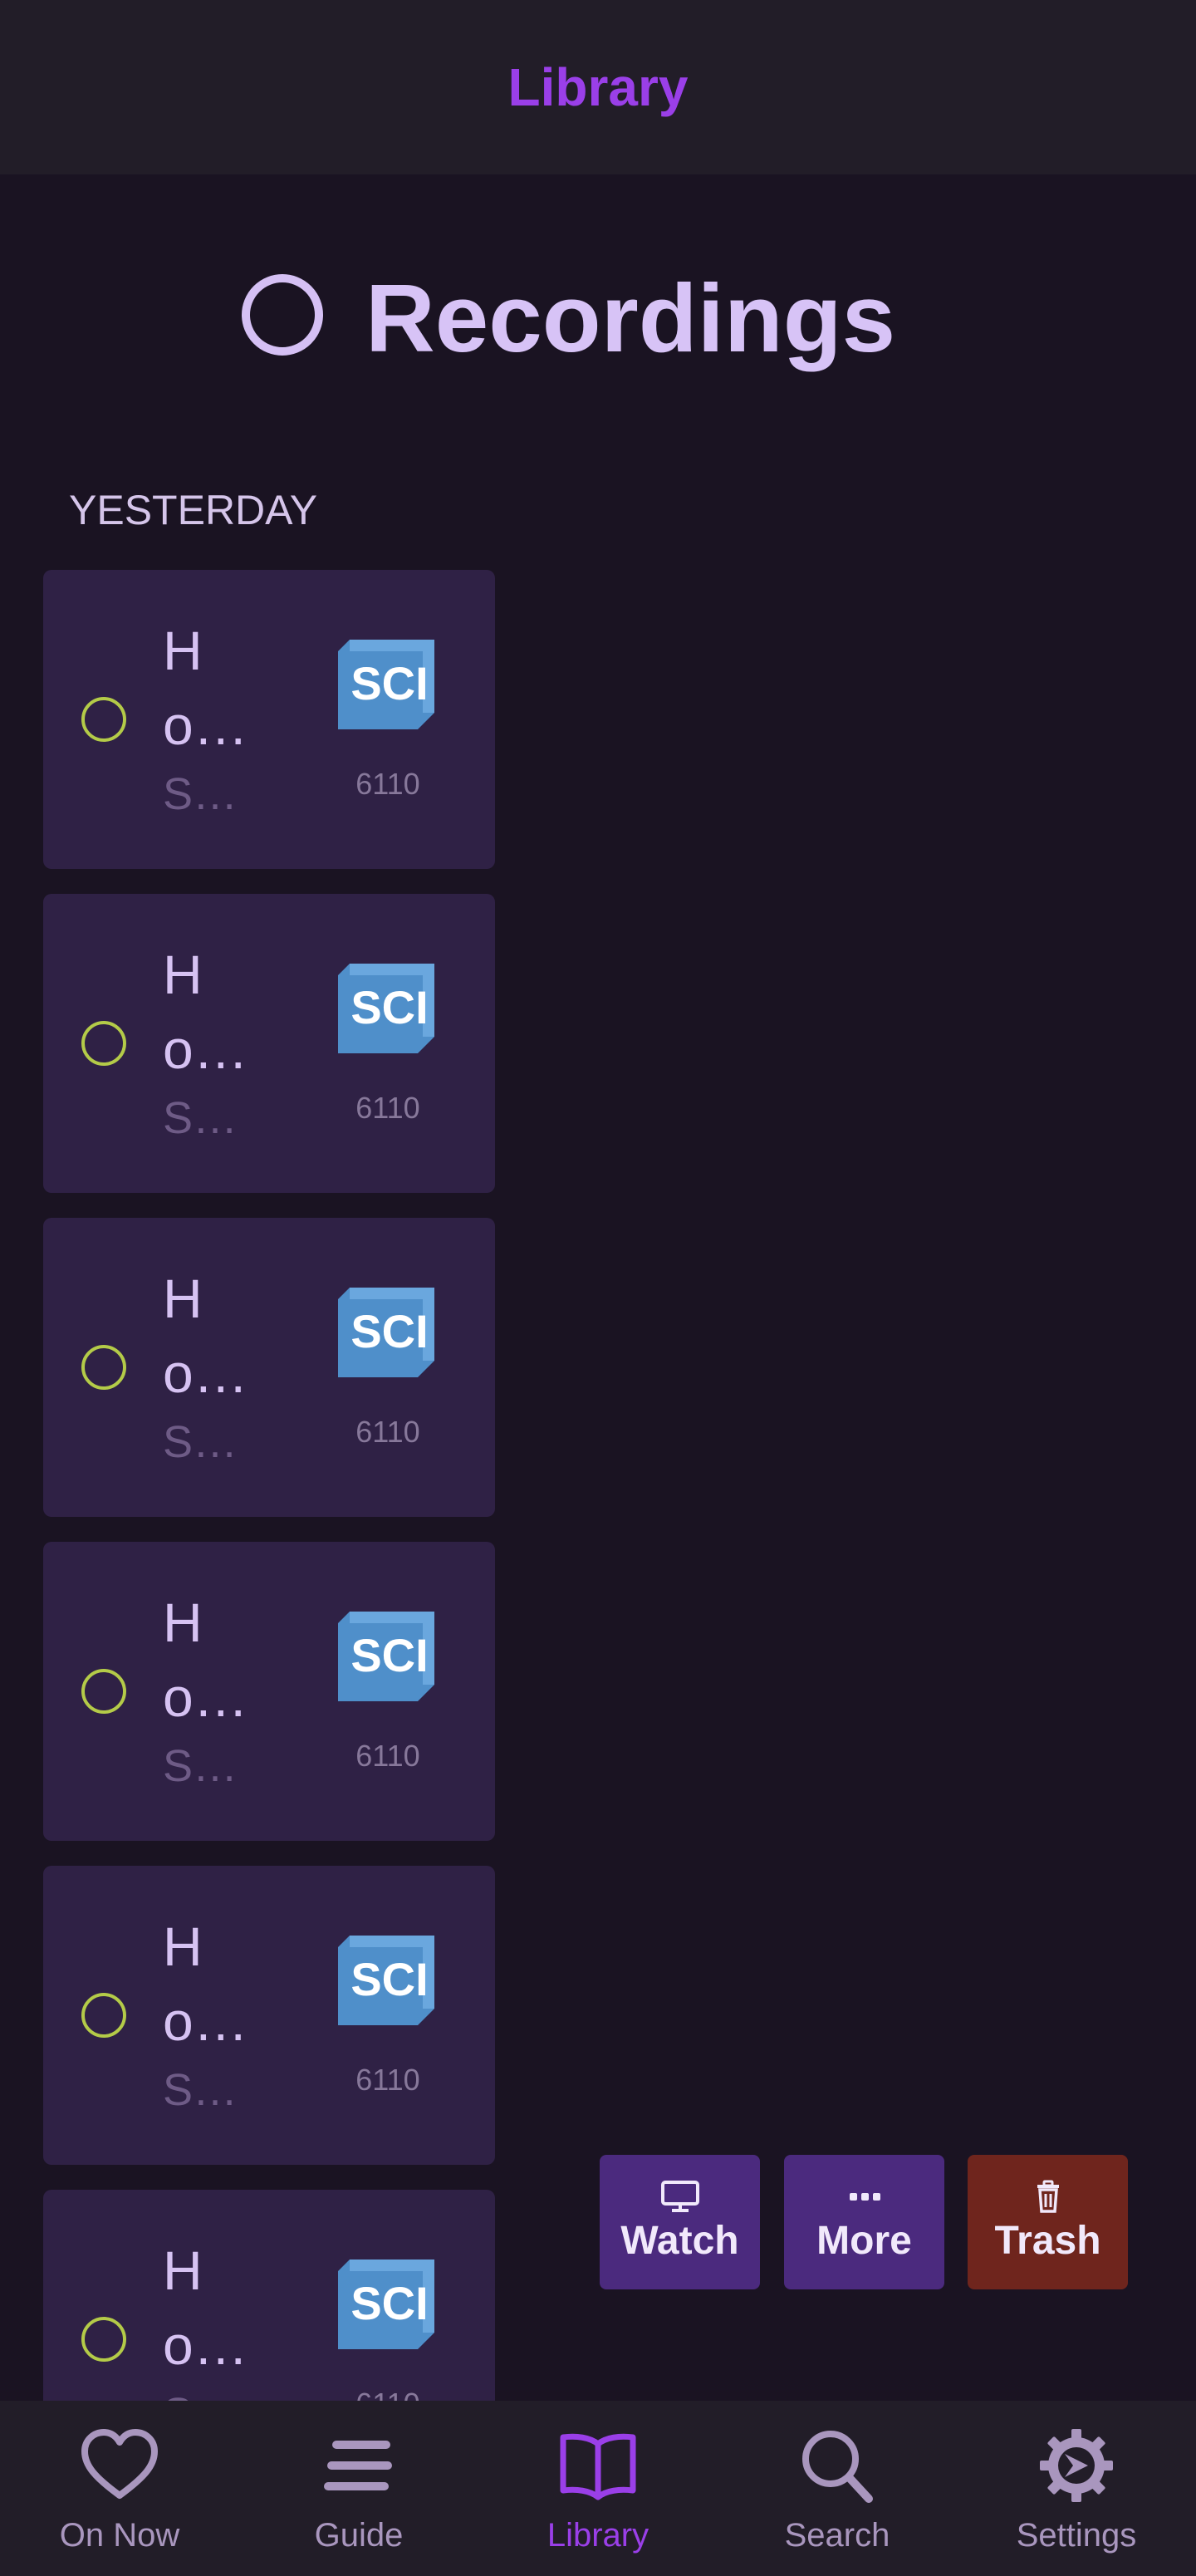 The image size is (1196, 2576). Describe the element at coordinates (1048, 2196) in the screenshot. I see `trash-icon` at that location.